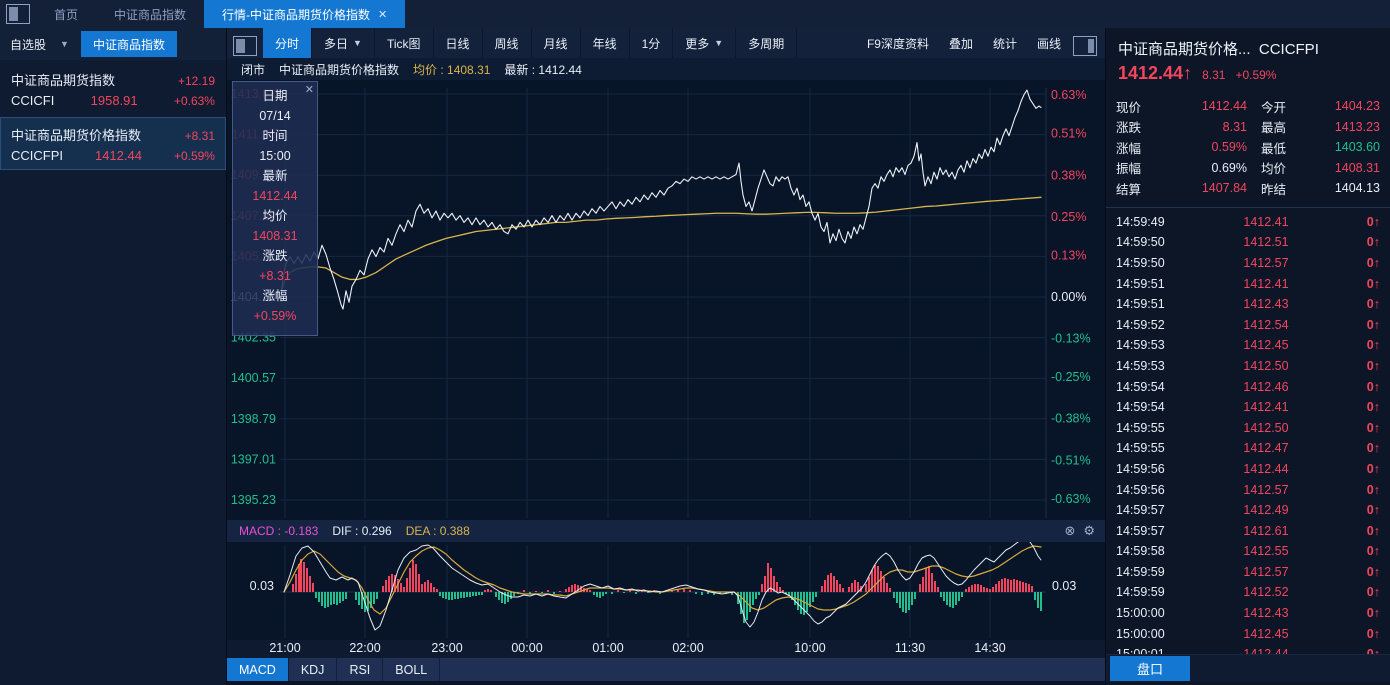  I want to click on toolbar-button-Tick图: Tick图, so click(404, 43).